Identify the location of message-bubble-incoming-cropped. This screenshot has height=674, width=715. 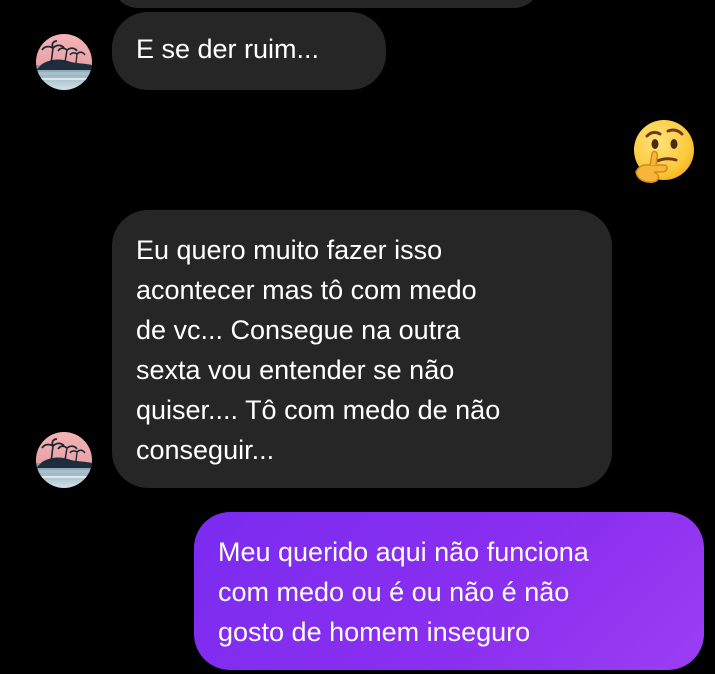
(326, 4).